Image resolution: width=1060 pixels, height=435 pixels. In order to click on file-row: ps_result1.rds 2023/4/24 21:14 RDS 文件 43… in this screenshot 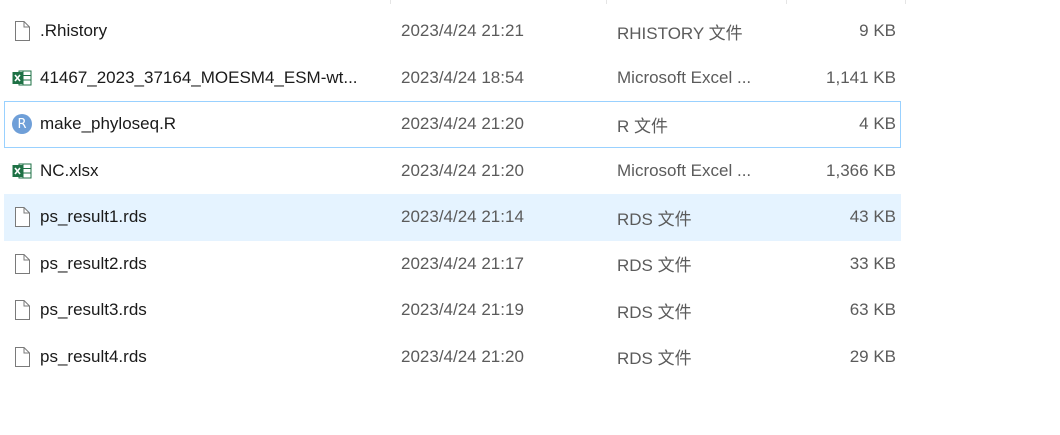, I will do `click(452, 217)`.